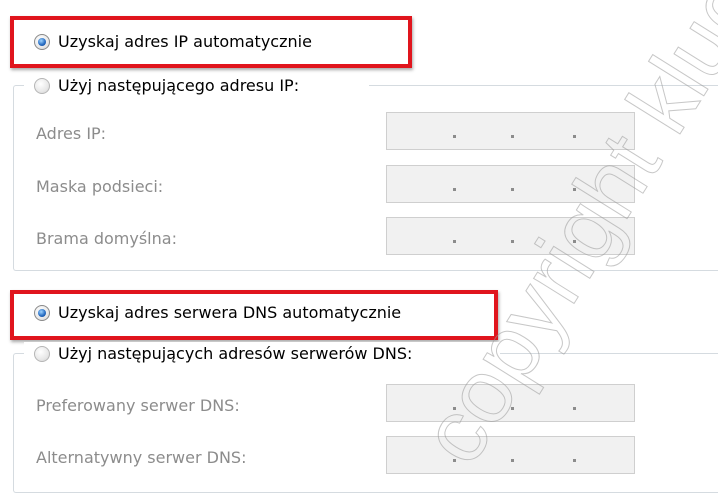 This screenshot has width=718, height=493. Describe the element at coordinates (510, 184) in the screenshot. I see `subnet-mask-field` at that location.